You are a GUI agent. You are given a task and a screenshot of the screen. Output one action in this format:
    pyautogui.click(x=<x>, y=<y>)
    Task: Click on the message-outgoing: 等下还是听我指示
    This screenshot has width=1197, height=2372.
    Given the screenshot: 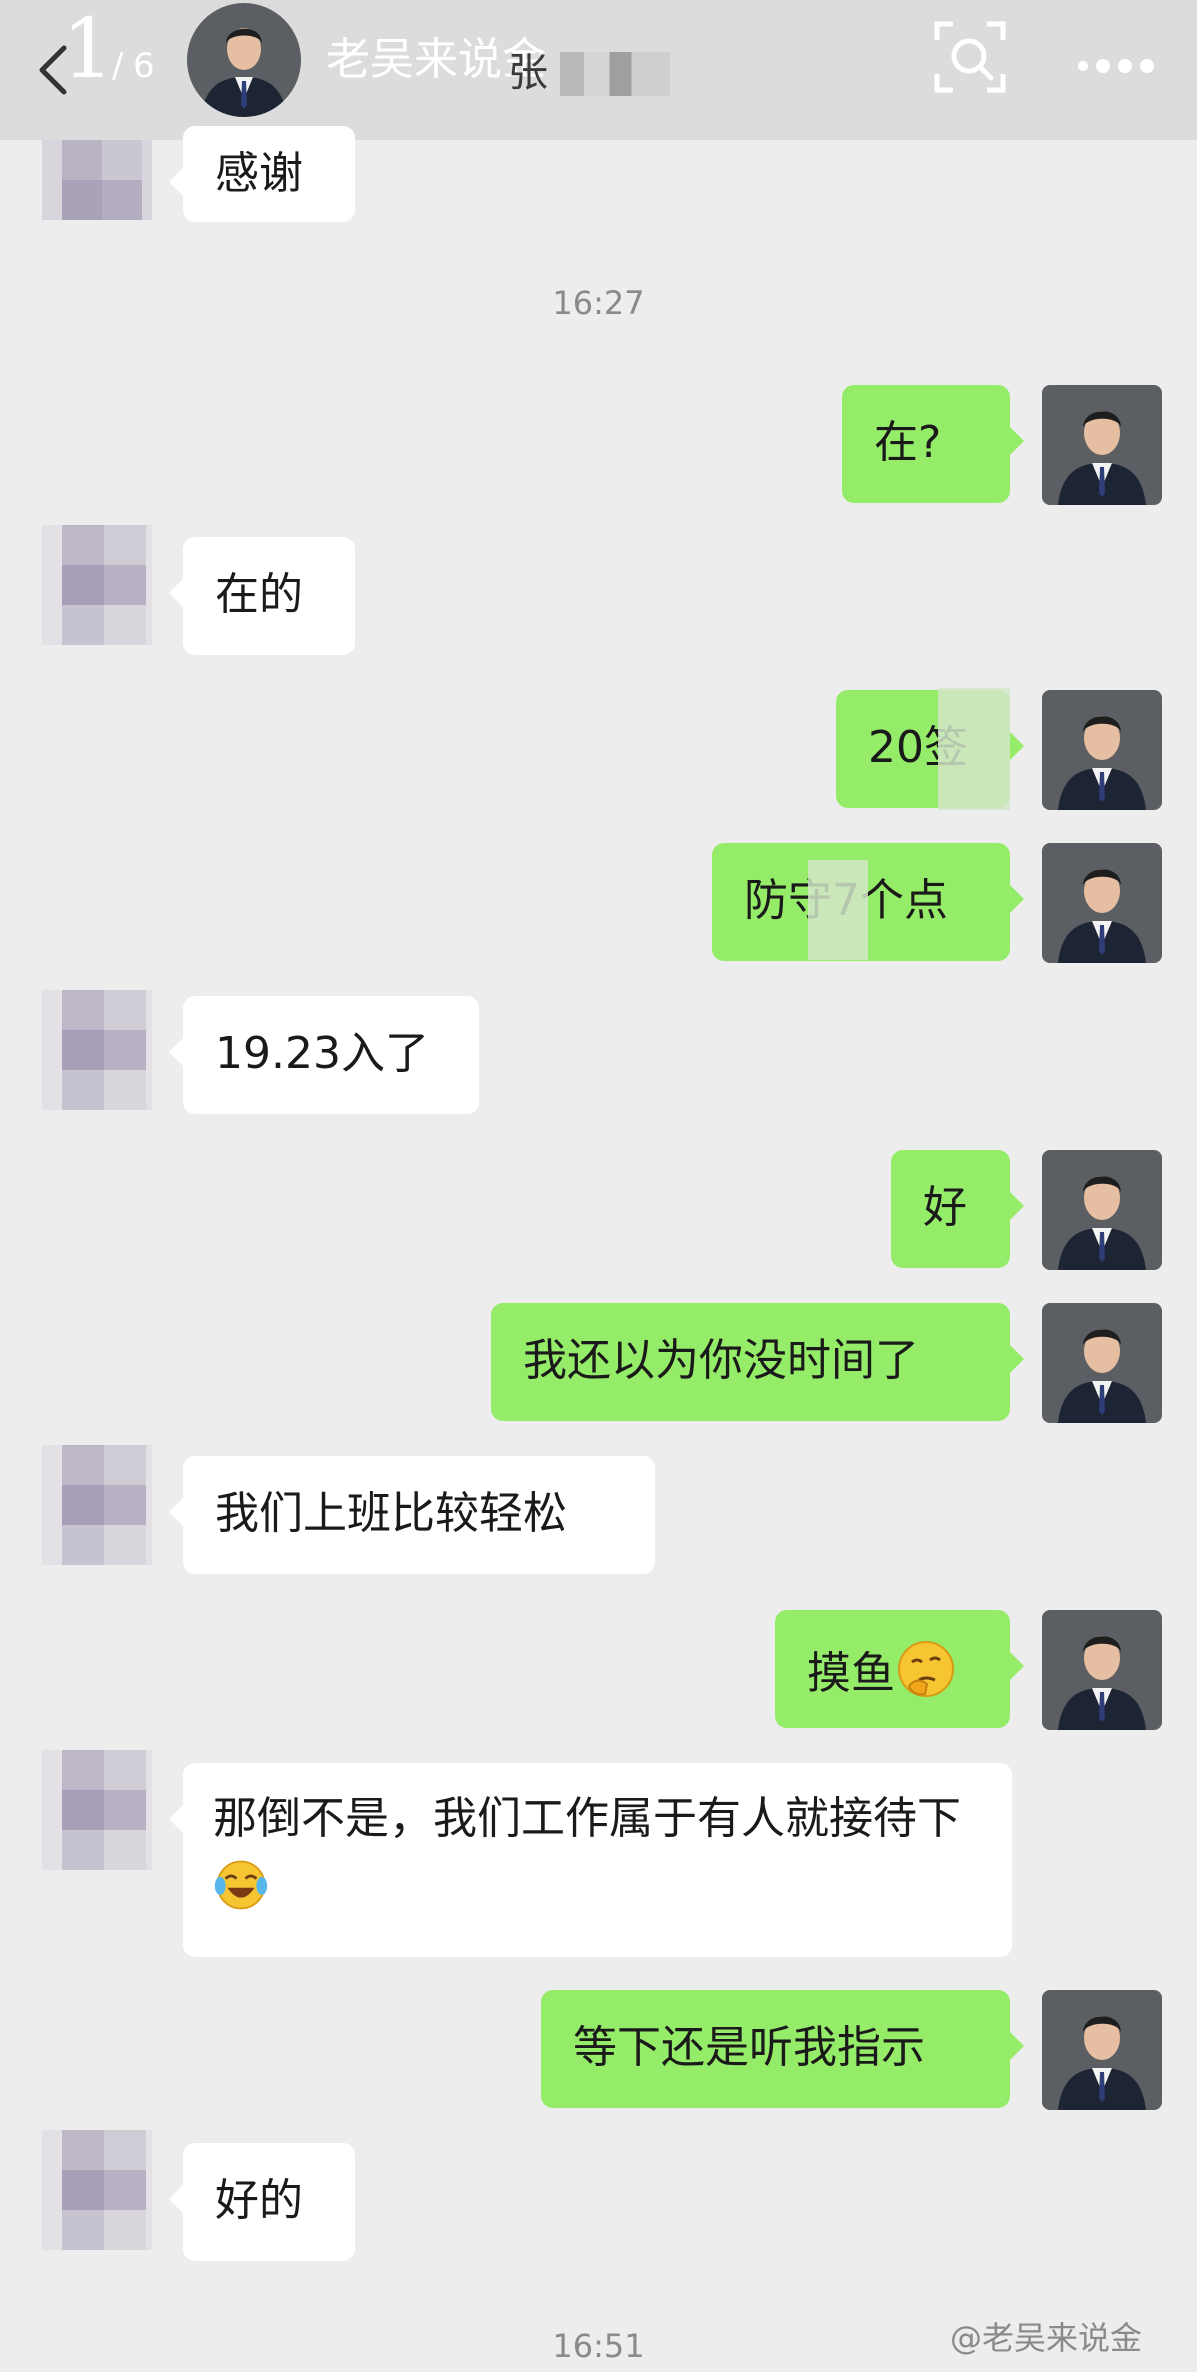 What is the action you would take?
    pyautogui.click(x=782, y=2049)
    